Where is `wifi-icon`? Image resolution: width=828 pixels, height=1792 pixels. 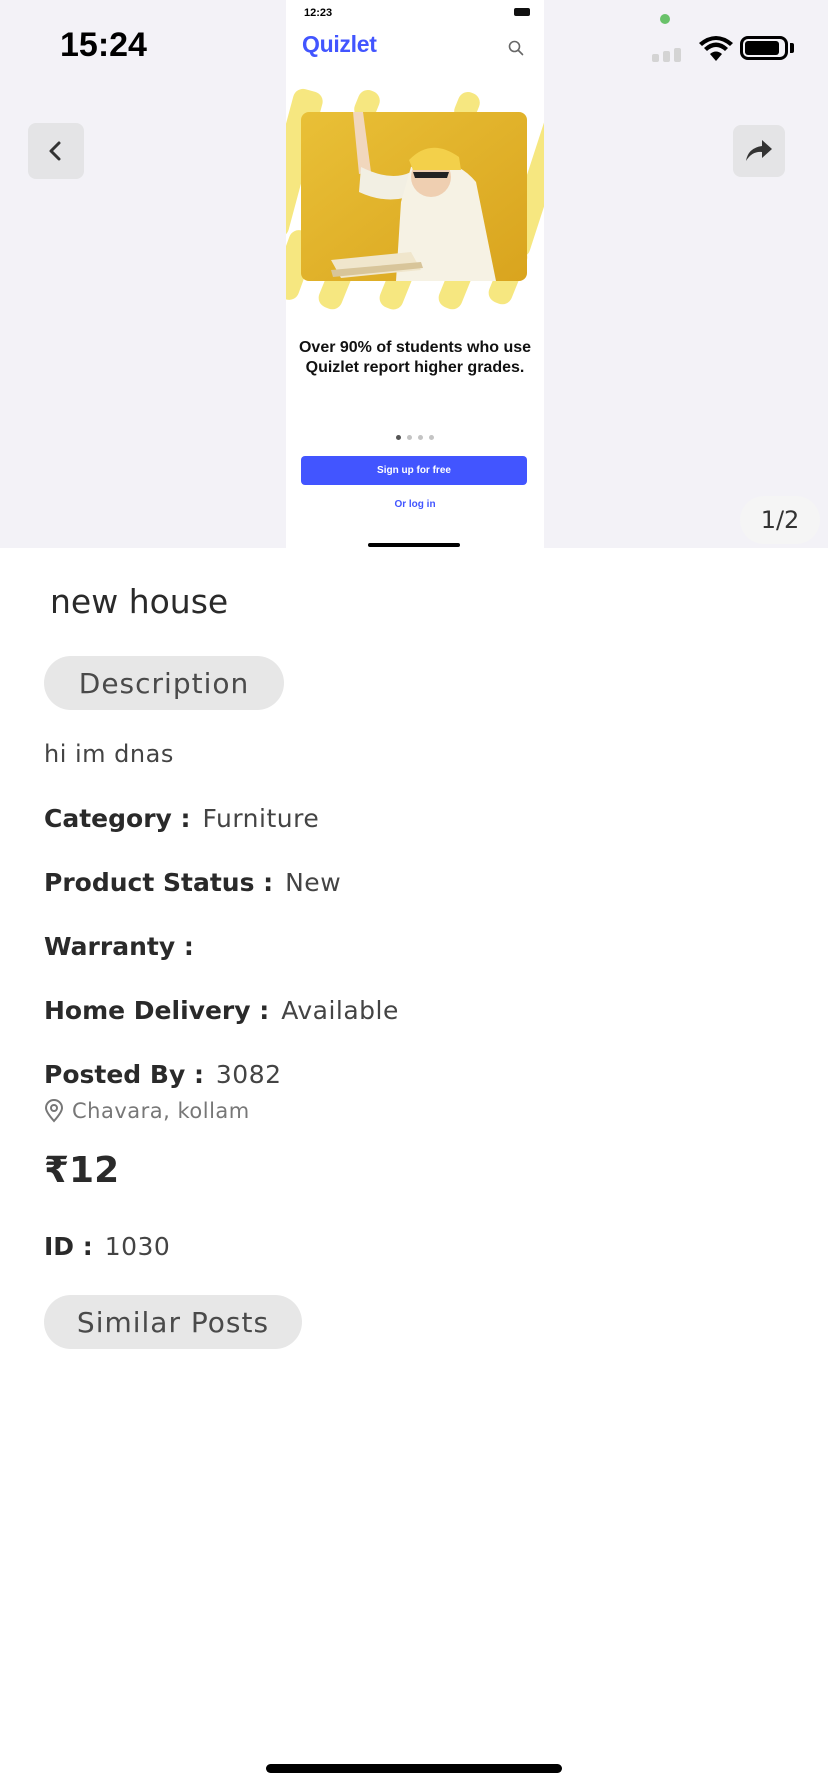 wifi-icon is located at coordinates (716, 48).